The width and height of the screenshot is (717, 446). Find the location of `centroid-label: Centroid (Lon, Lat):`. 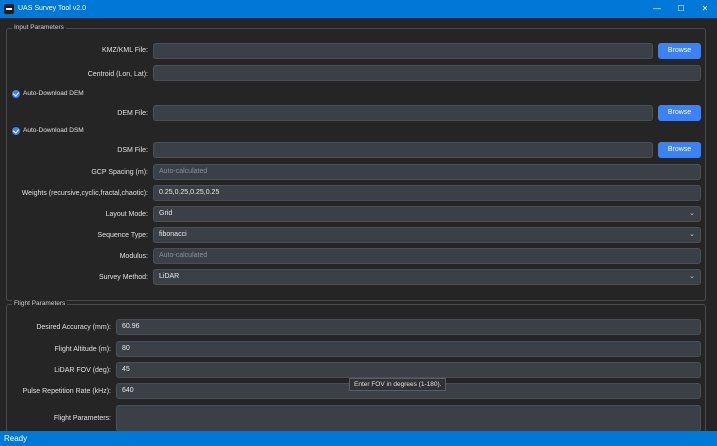

centroid-label: Centroid (Lon, Lat): is located at coordinates (117, 74).